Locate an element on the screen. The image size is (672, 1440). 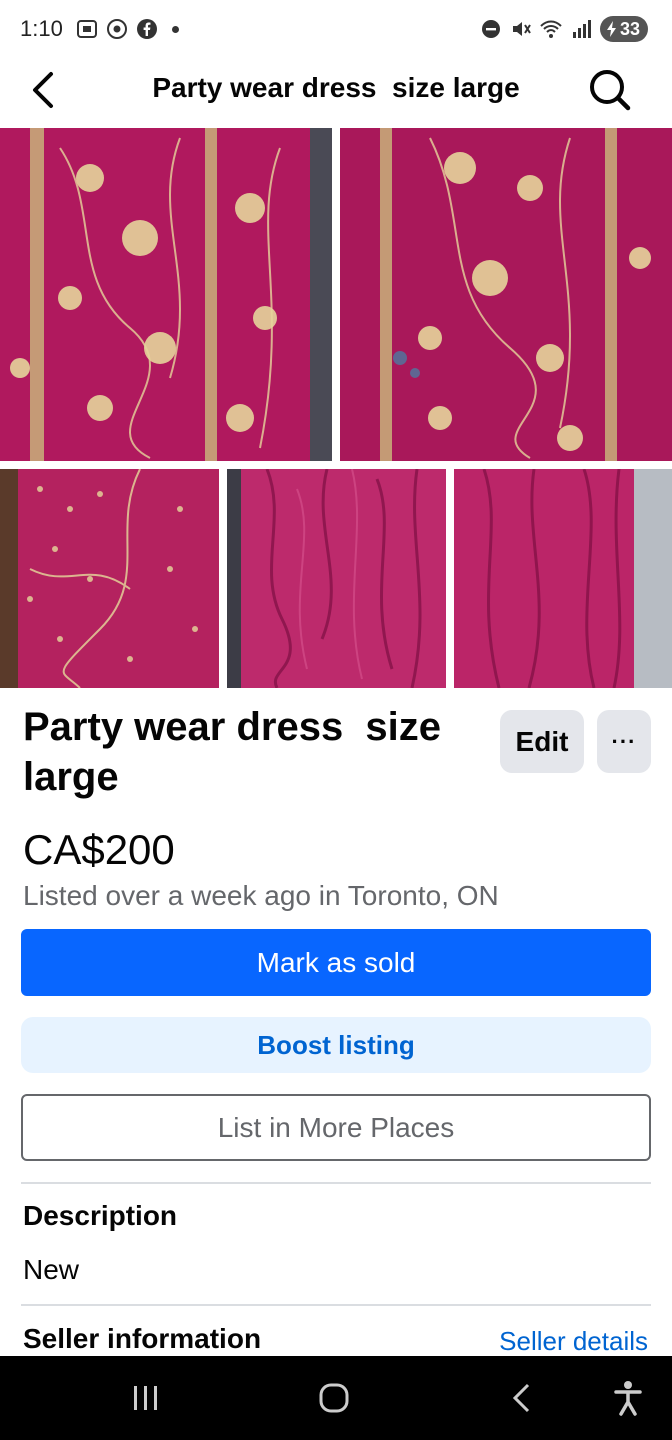
accessibility-icon is located at coordinates (628, 1398).